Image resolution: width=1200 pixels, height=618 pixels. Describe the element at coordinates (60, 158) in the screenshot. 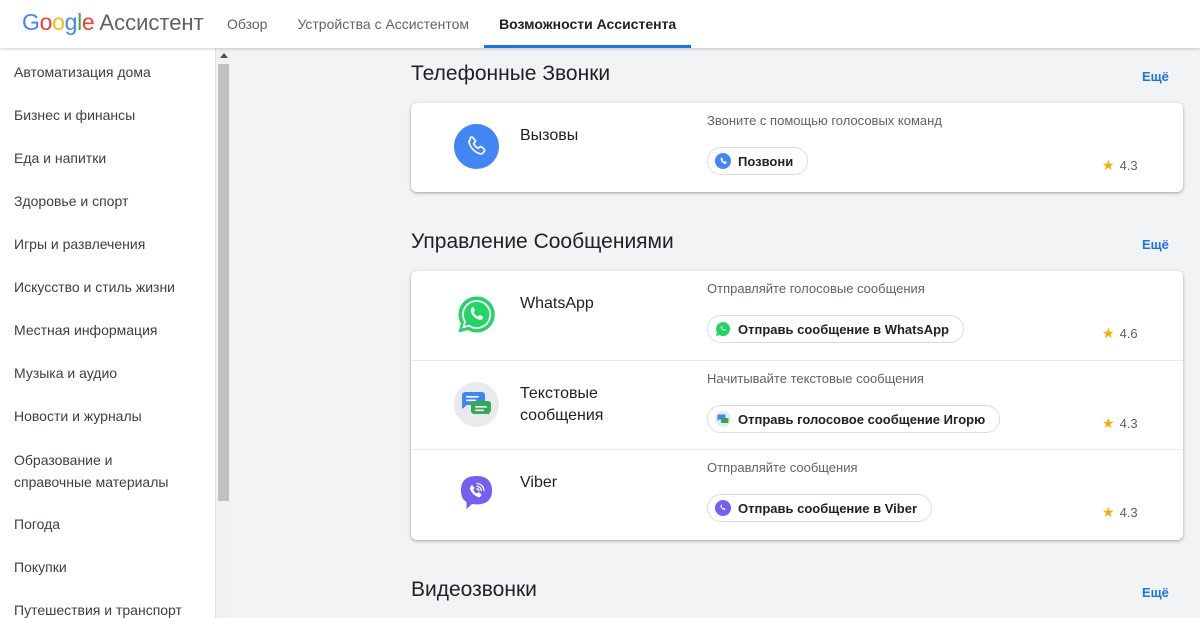

I see `sidebar-item-food-drink: Еда и напитки` at that location.